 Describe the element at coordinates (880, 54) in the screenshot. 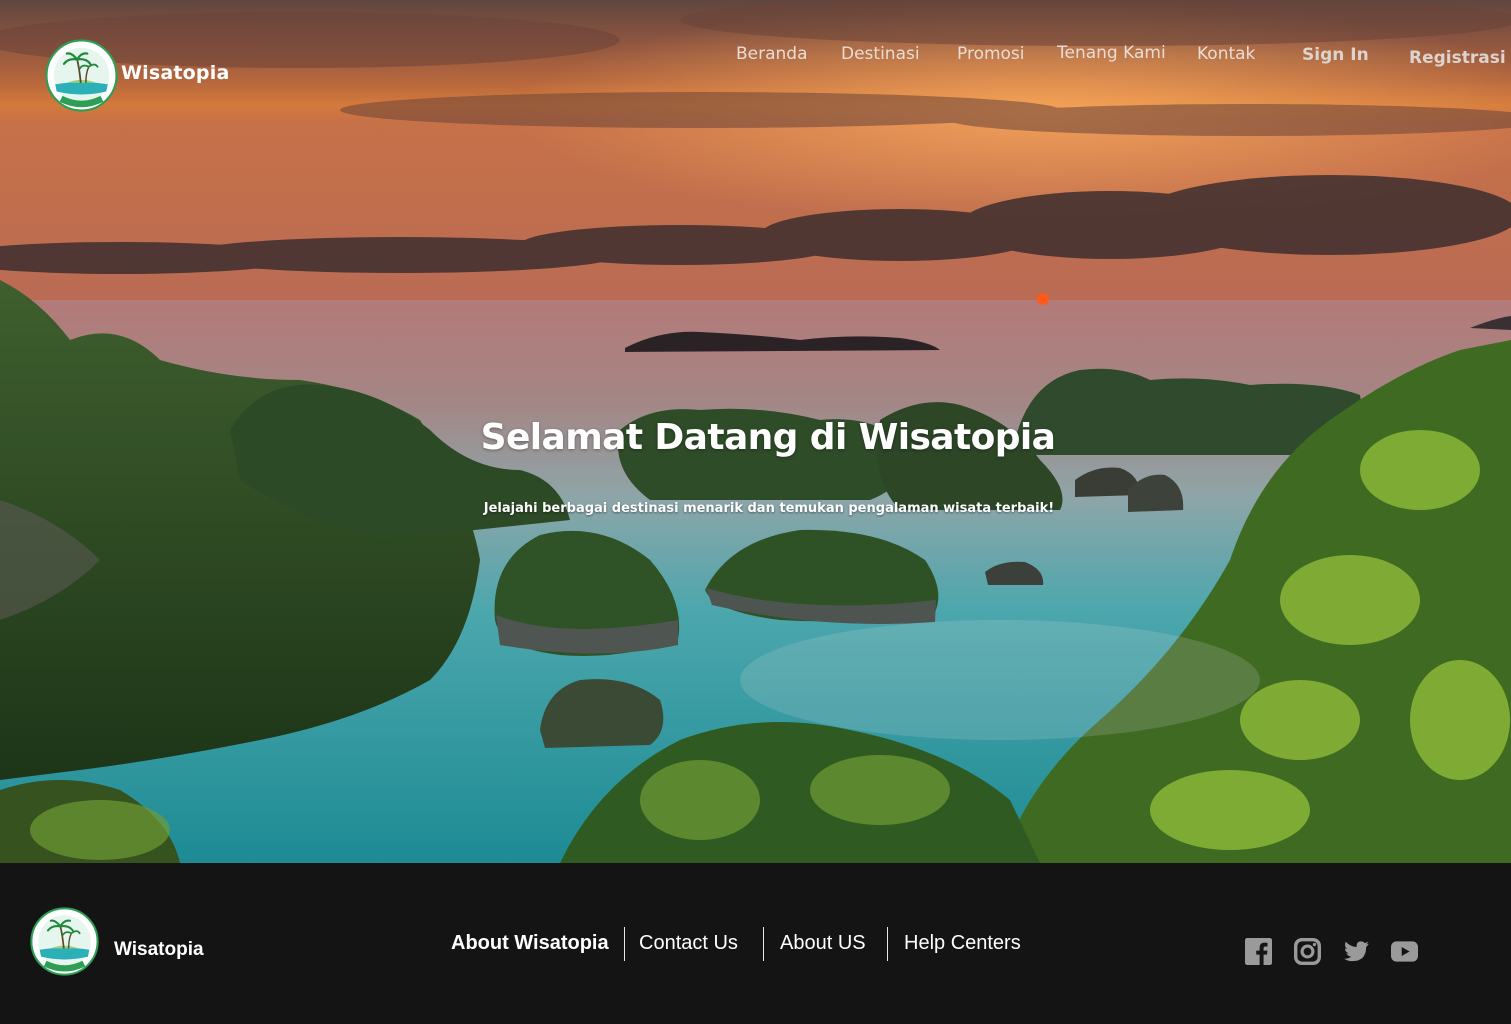

I see `nav-destinasi: Destinasi` at that location.